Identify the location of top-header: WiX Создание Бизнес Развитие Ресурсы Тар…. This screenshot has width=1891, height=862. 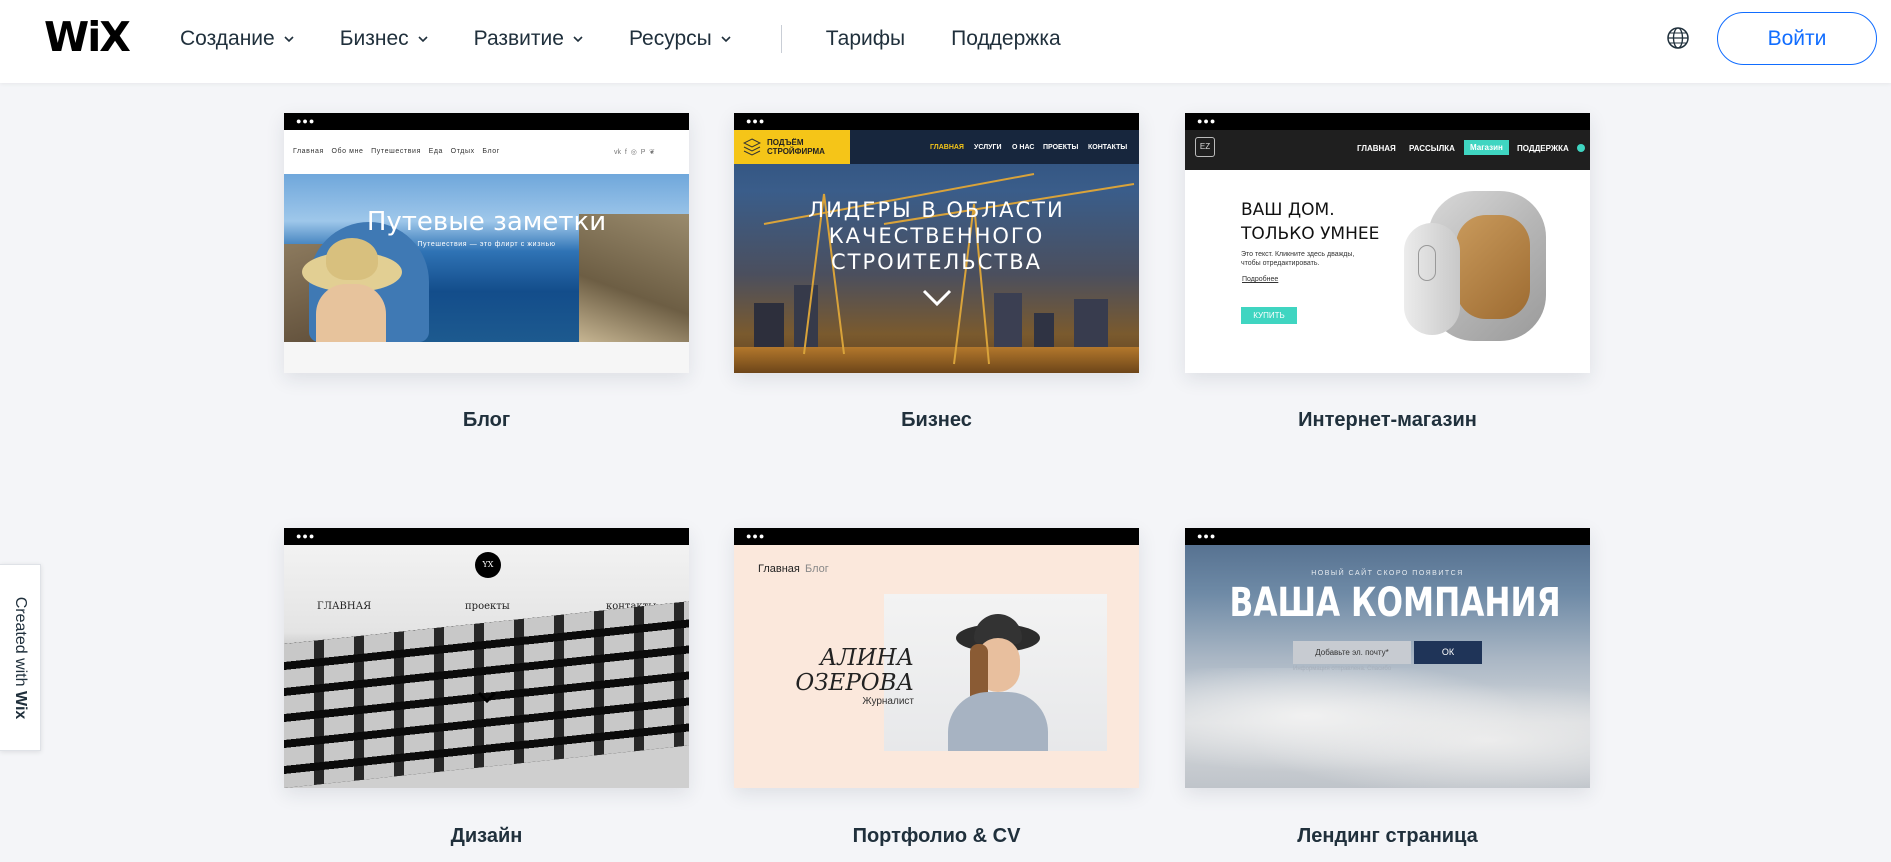
(945, 41).